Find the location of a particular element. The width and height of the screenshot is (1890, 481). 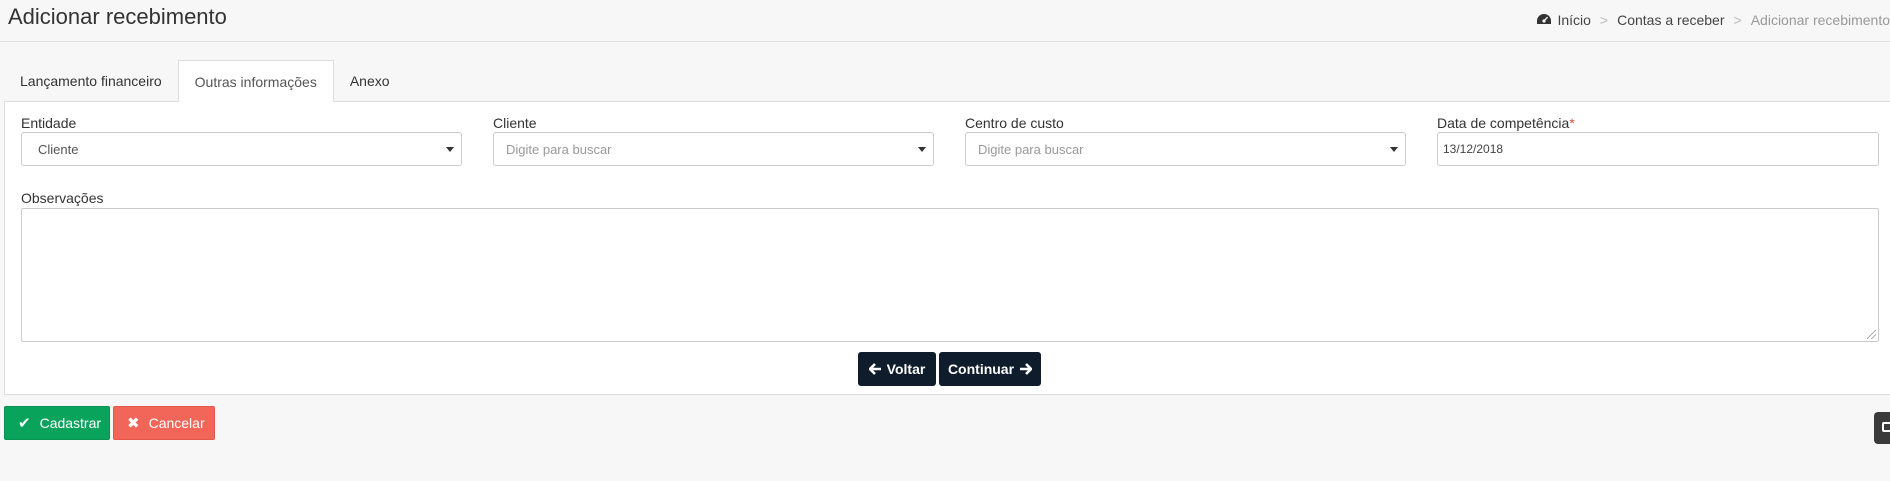

observacoes-label: Observações is located at coordinates (62, 198).